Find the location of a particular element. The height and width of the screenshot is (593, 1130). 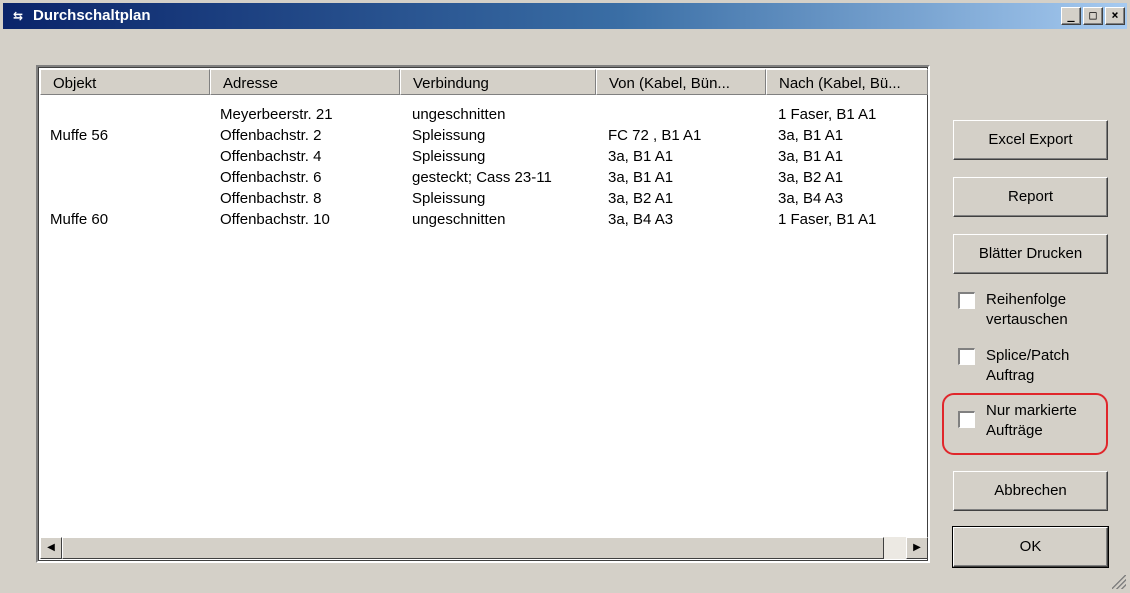

swap-order-checkbox: Reihenfolge vertauschen is located at coordinates (1033, 312).